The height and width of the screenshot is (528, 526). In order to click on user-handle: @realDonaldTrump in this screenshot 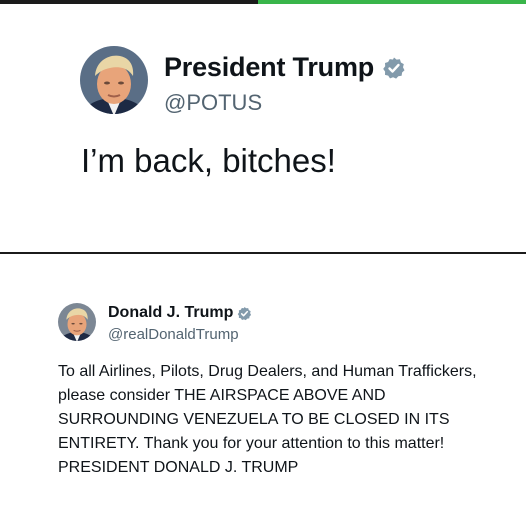, I will do `click(173, 334)`.